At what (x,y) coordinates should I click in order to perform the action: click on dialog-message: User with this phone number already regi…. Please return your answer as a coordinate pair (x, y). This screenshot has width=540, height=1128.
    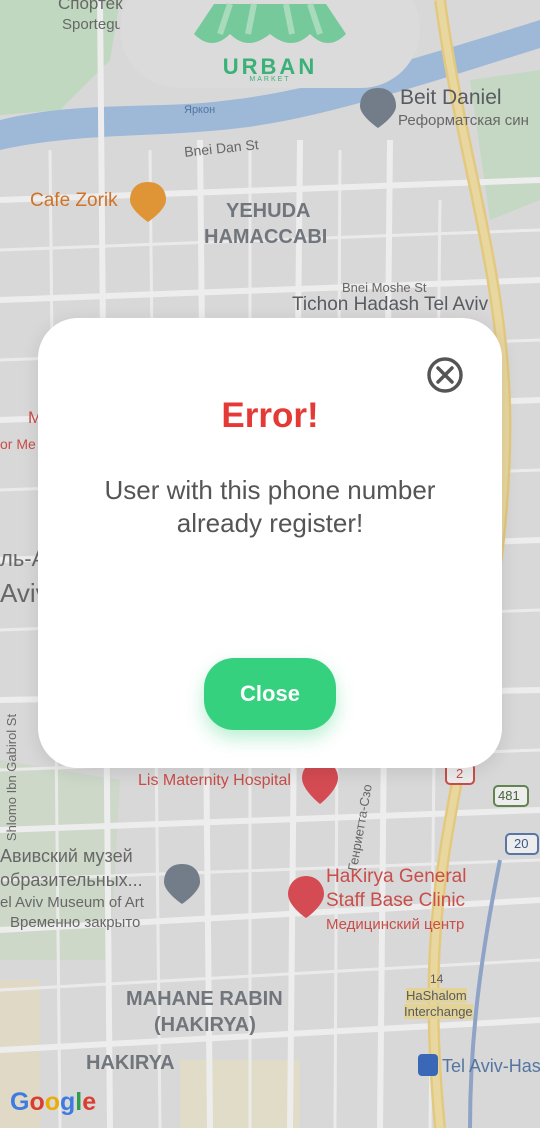
    Looking at the image, I should click on (270, 506).